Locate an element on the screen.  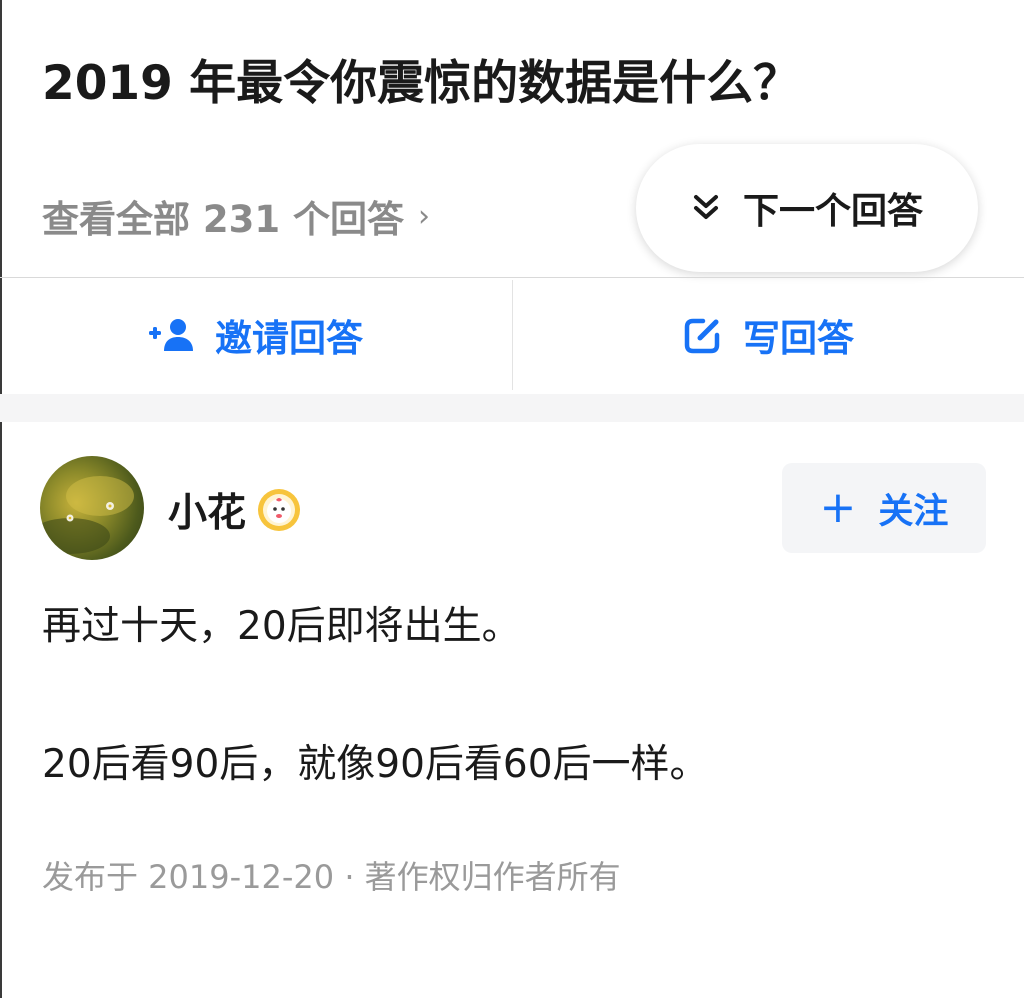
edit-icon is located at coordinates (702, 336).